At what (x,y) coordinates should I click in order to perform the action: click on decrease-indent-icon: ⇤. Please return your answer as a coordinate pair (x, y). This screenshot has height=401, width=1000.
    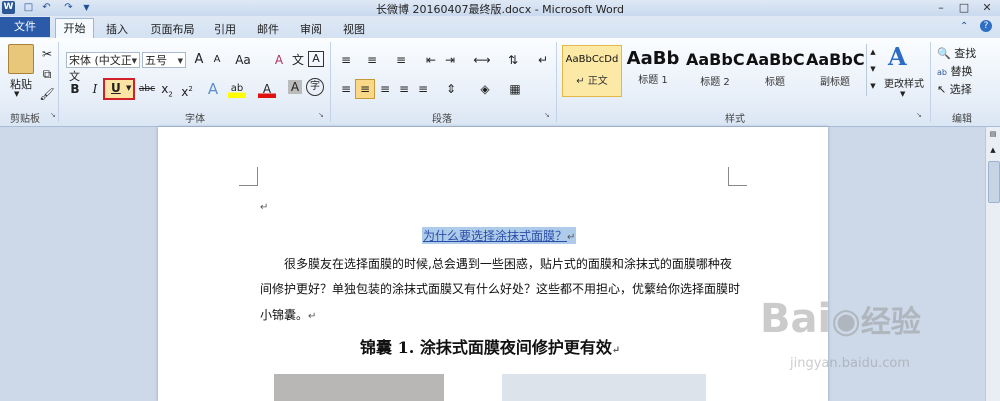
    Looking at the image, I should click on (431, 60).